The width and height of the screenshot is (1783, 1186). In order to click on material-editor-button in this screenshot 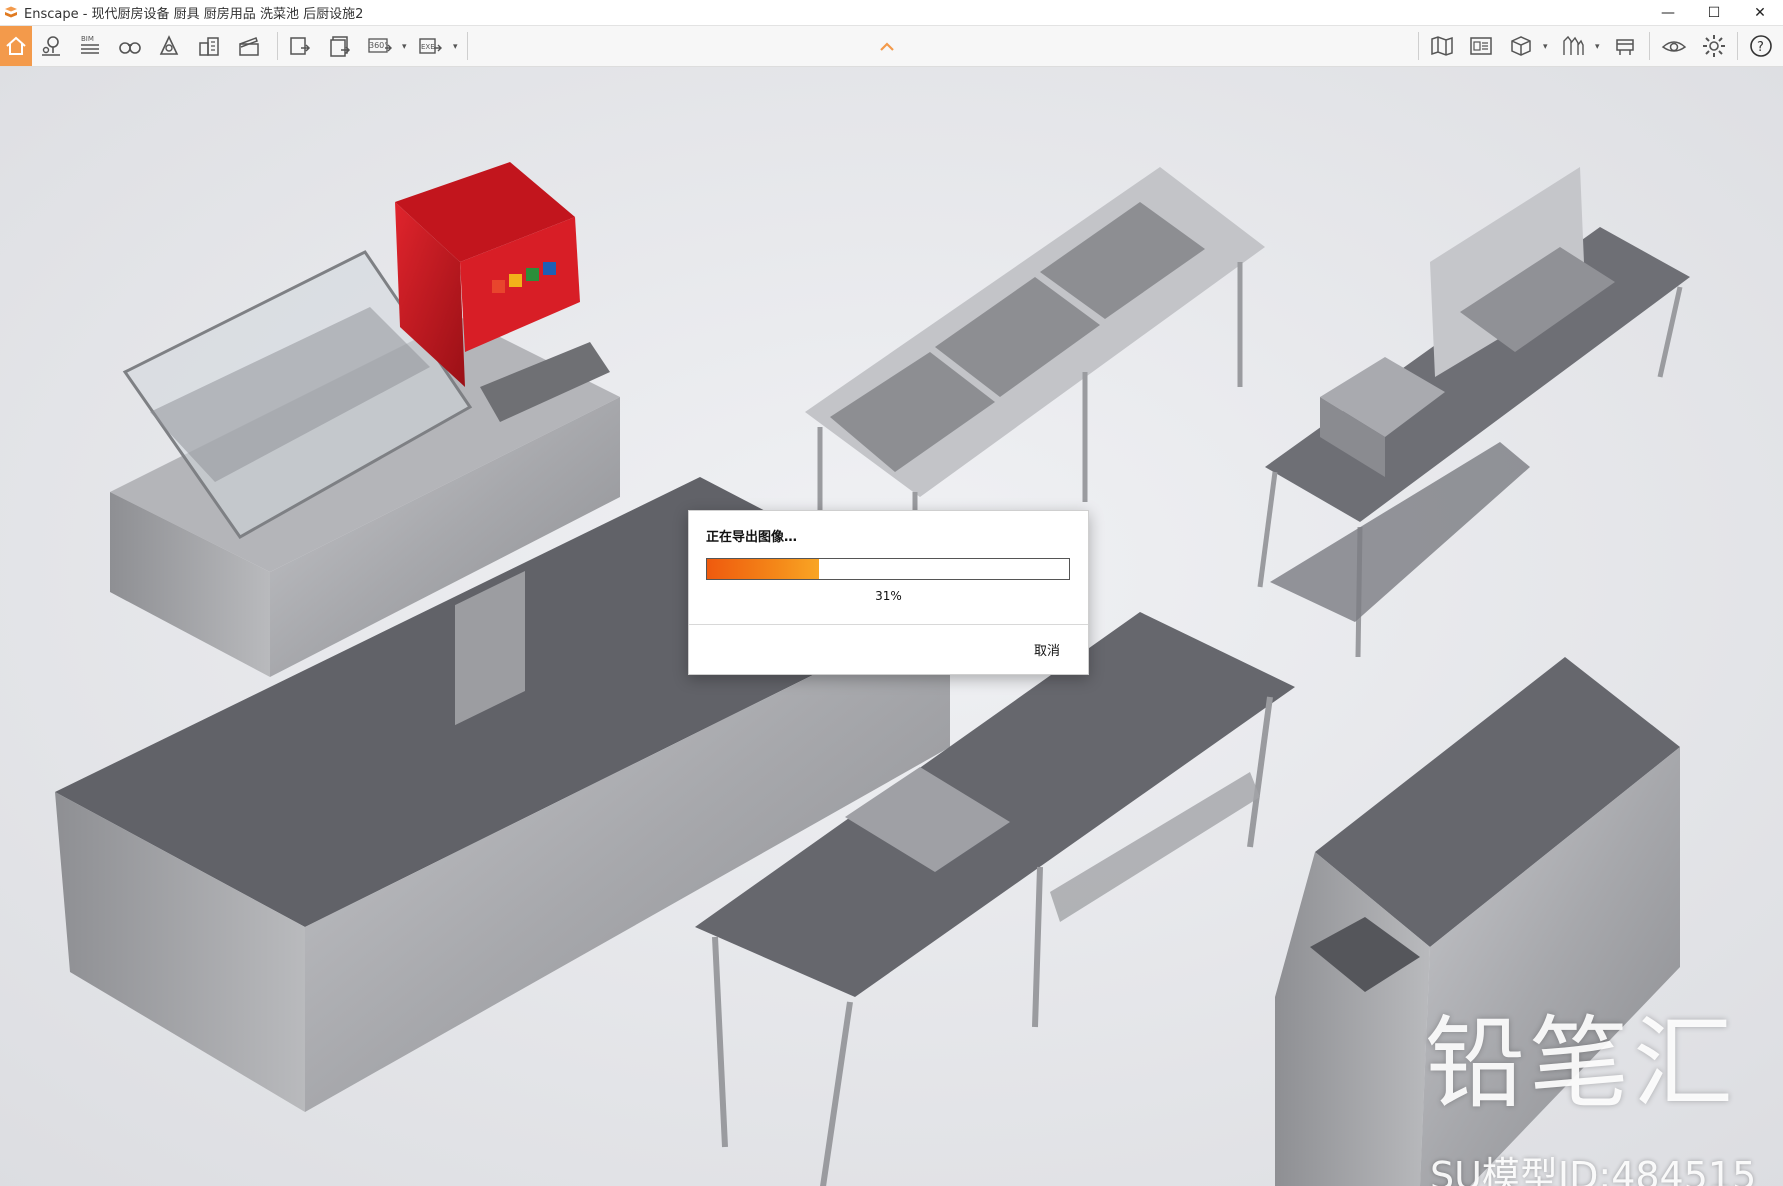, I will do `click(1573, 46)`.